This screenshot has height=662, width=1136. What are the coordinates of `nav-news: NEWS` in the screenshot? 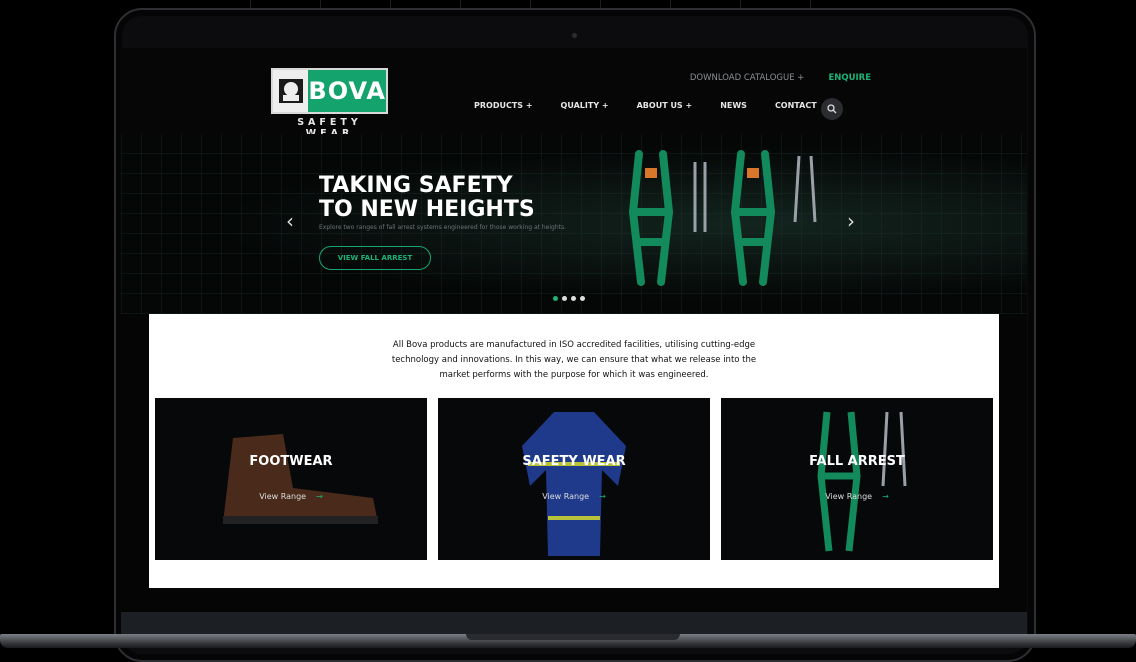 It's located at (733, 105).